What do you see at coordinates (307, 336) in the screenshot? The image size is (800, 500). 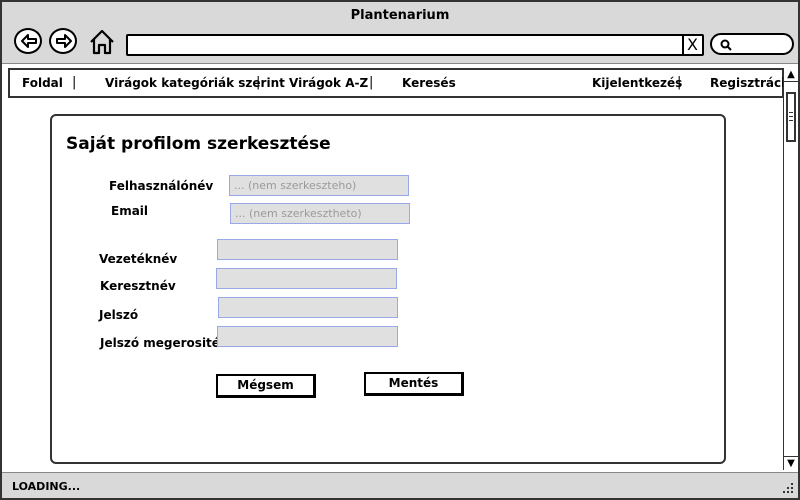 I see `password-confirm-field` at bounding box center [307, 336].